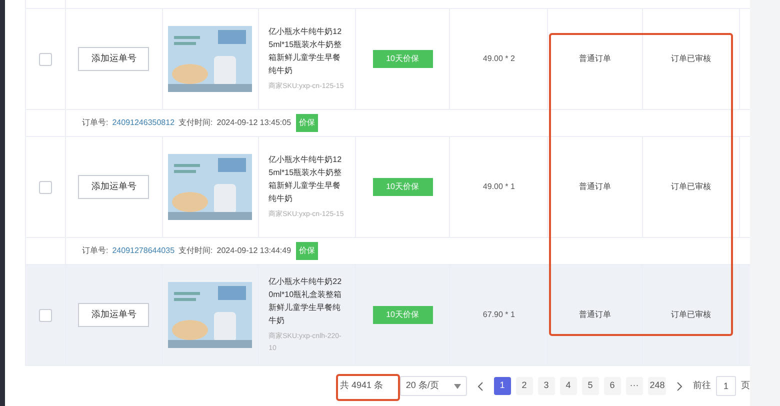 Image resolution: width=780 pixels, height=406 pixels. Describe the element at coordinates (745, 385) in the screenshot. I see `goto-suffix: 页` at that location.